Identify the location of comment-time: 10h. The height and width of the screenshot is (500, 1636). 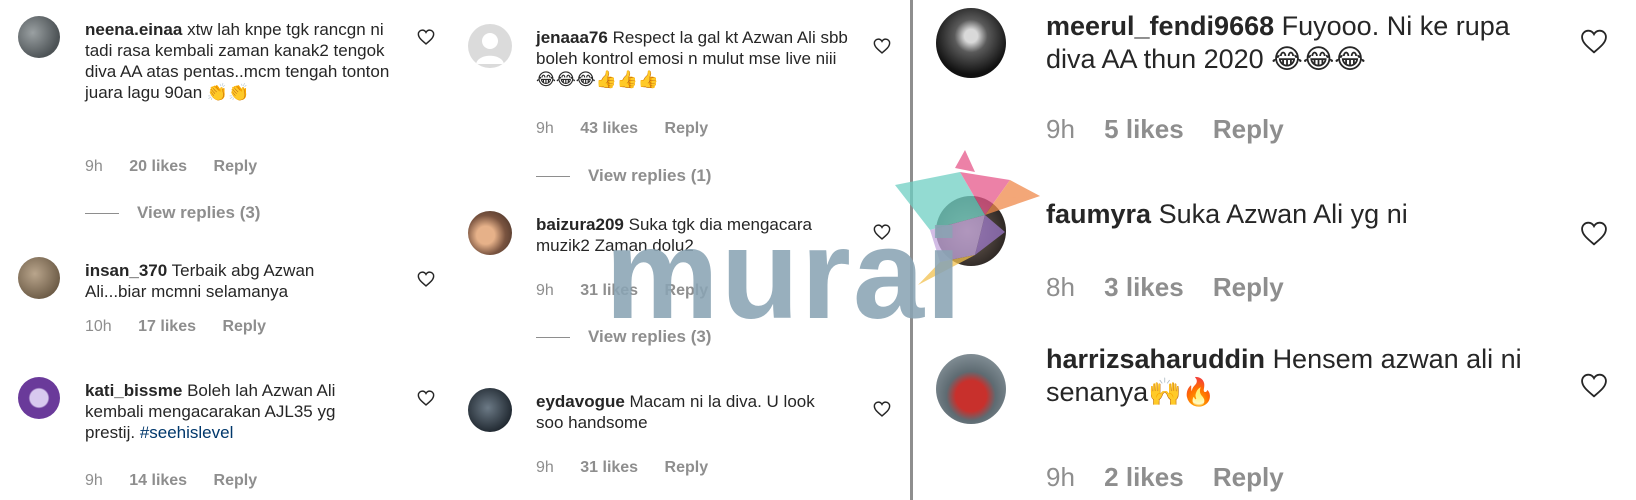
(98, 326).